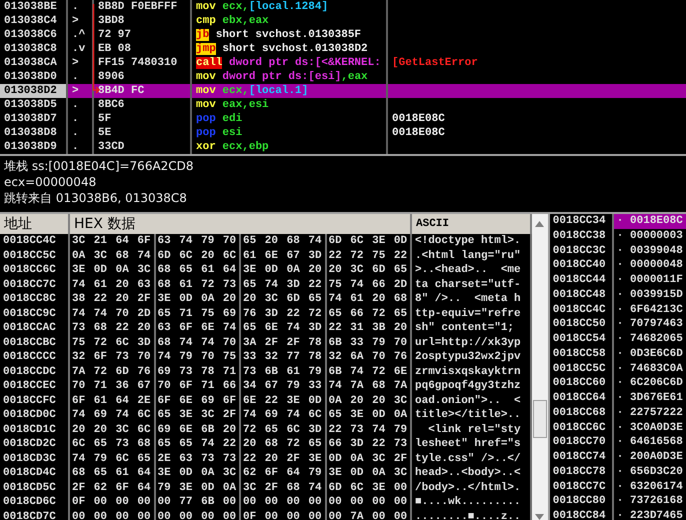  What do you see at coordinates (582, 236) in the screenshot?
I see `stack-address: 0018CC38` at bounding box center [582, 236].